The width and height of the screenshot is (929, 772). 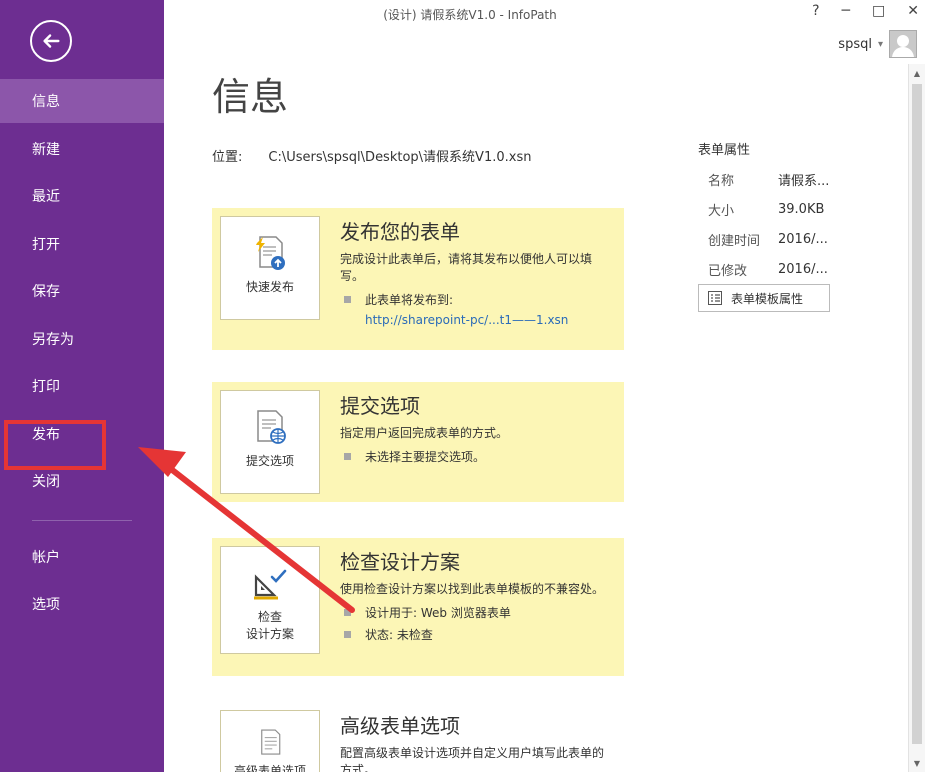 What do you see at coordinates (380, 406) in the screenshot?
I see `submit-title: 提交选项` at bounding box center [380, 406].